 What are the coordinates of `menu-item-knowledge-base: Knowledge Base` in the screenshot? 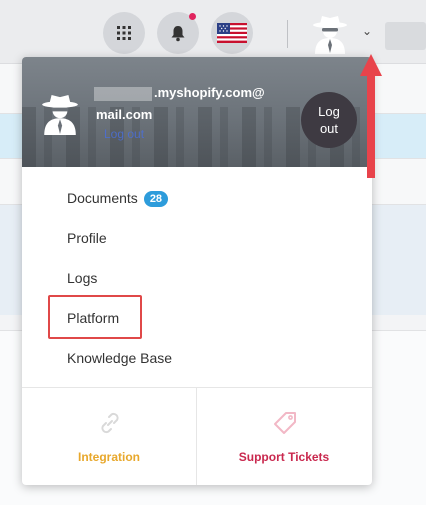 It's located at (119, 358).